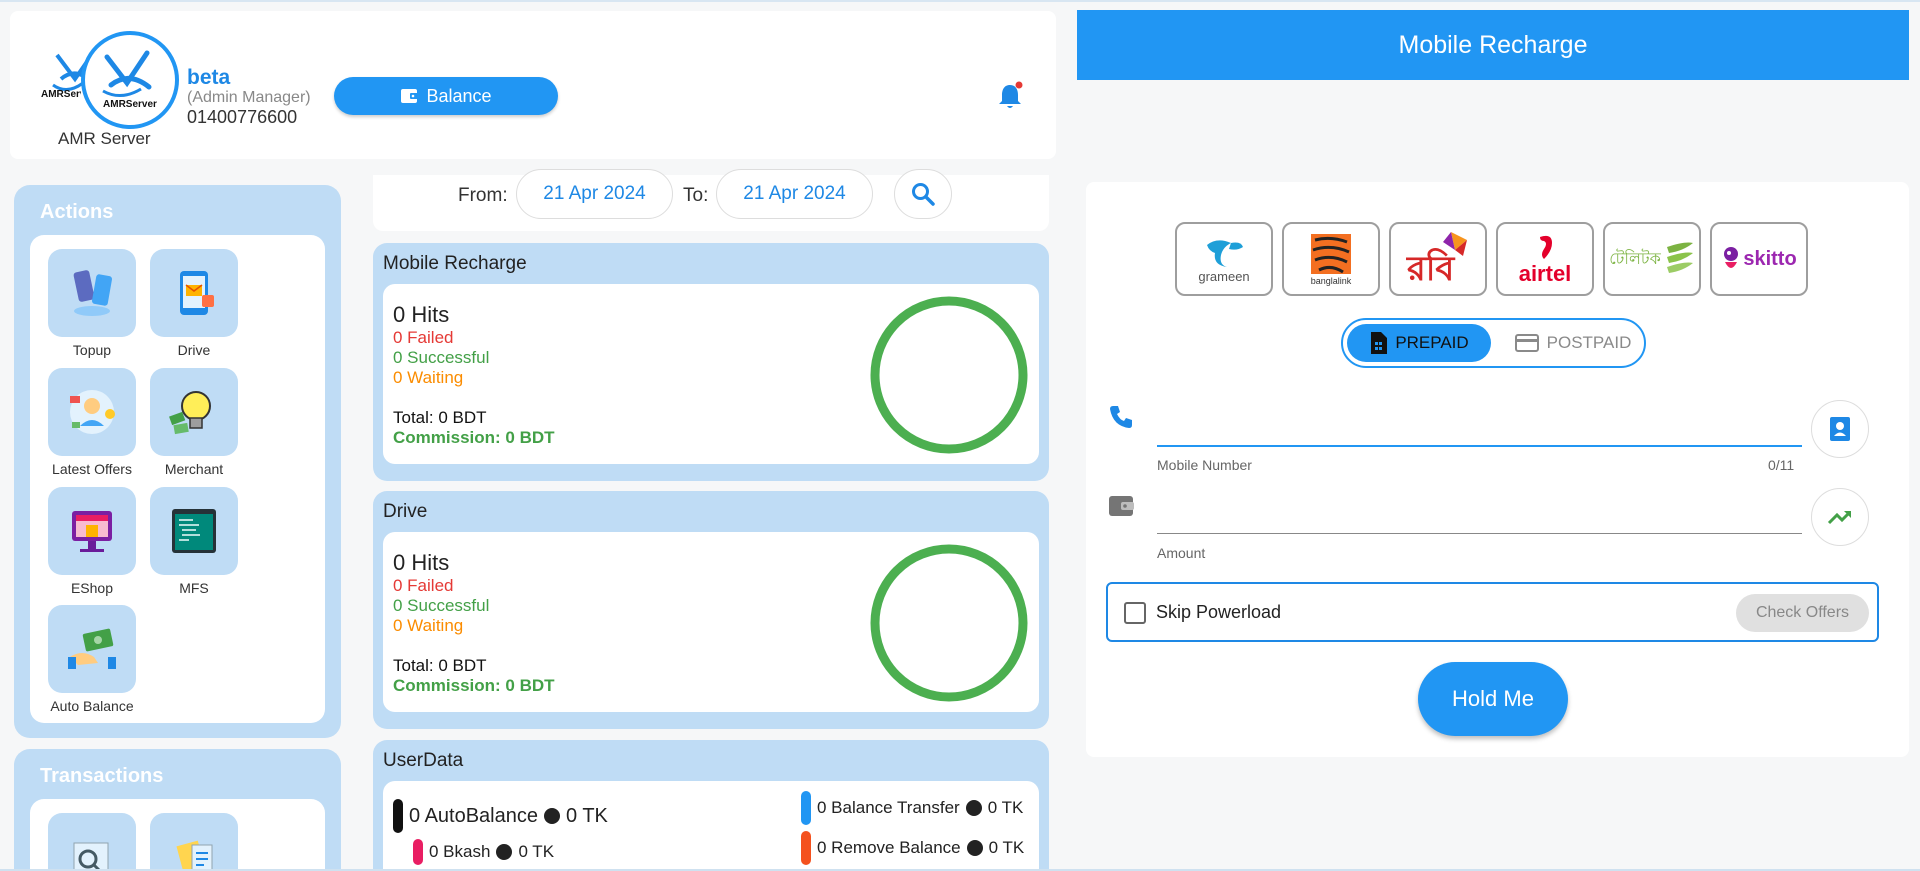 The width and height of the screenshot is (1920, 871). Describe the element at coordinates (1479, 424) in the screenshot. I see `mobile-number-input` at that location.